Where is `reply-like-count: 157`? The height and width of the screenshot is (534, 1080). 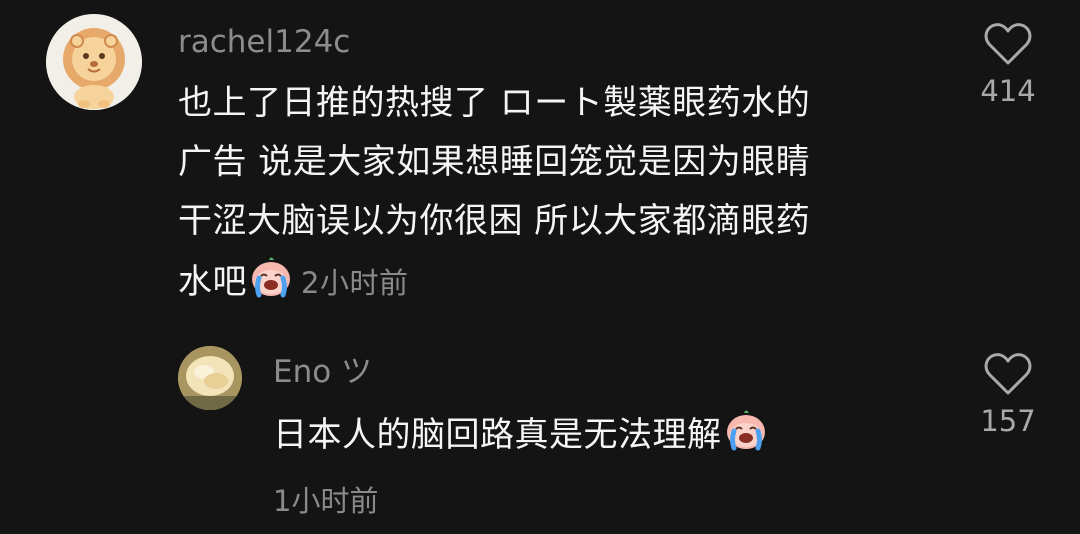
reply-like-count: 157 is located at coordinates (1008, 421).